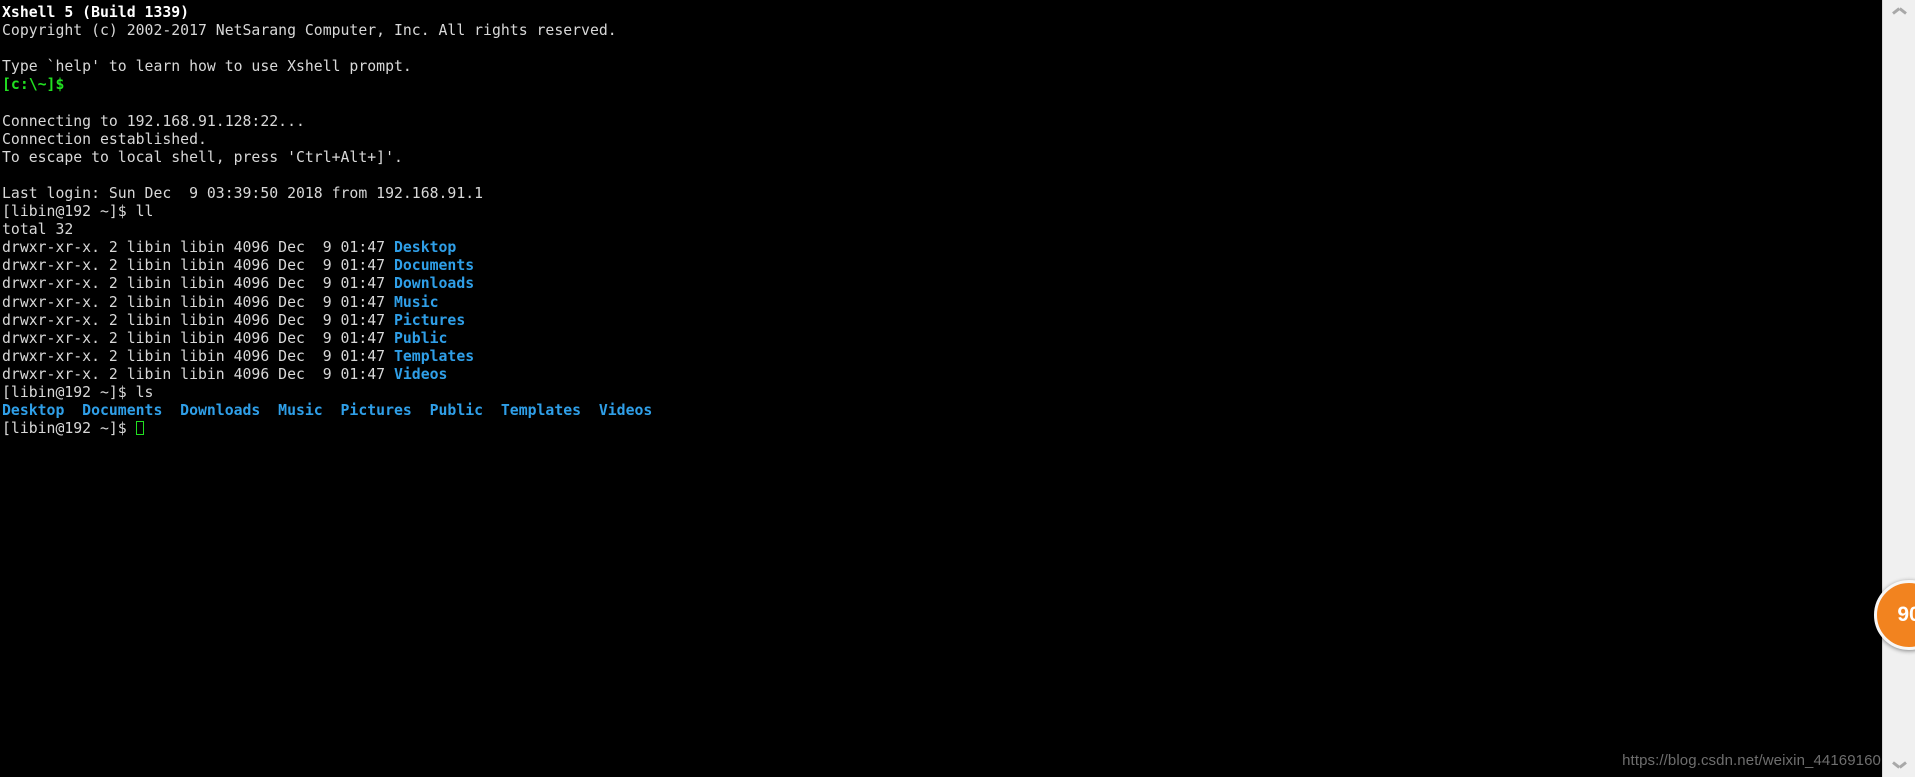 The height and width of the screenshot is (777, 1915). Describe the element at coordinates (942, 140) in the screenshot. I see `terminal-line-connection-established: Connection established.` at that location.